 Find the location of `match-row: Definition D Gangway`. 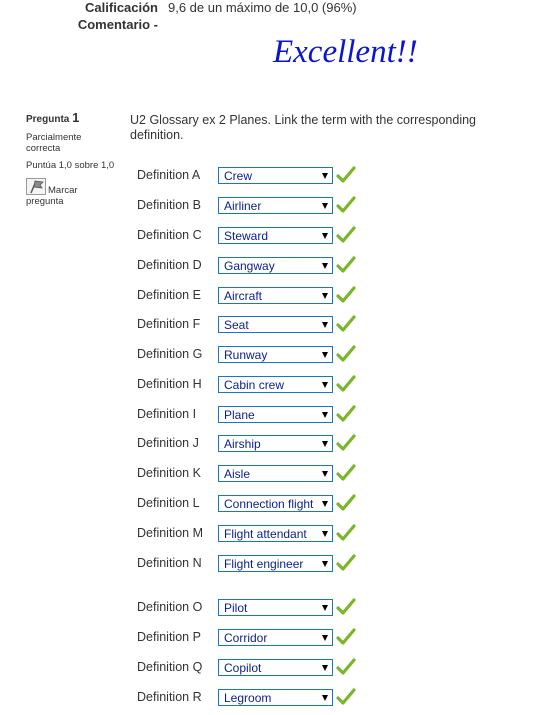

match-row: Definition D Gangway is located at coordinates (257, 266).